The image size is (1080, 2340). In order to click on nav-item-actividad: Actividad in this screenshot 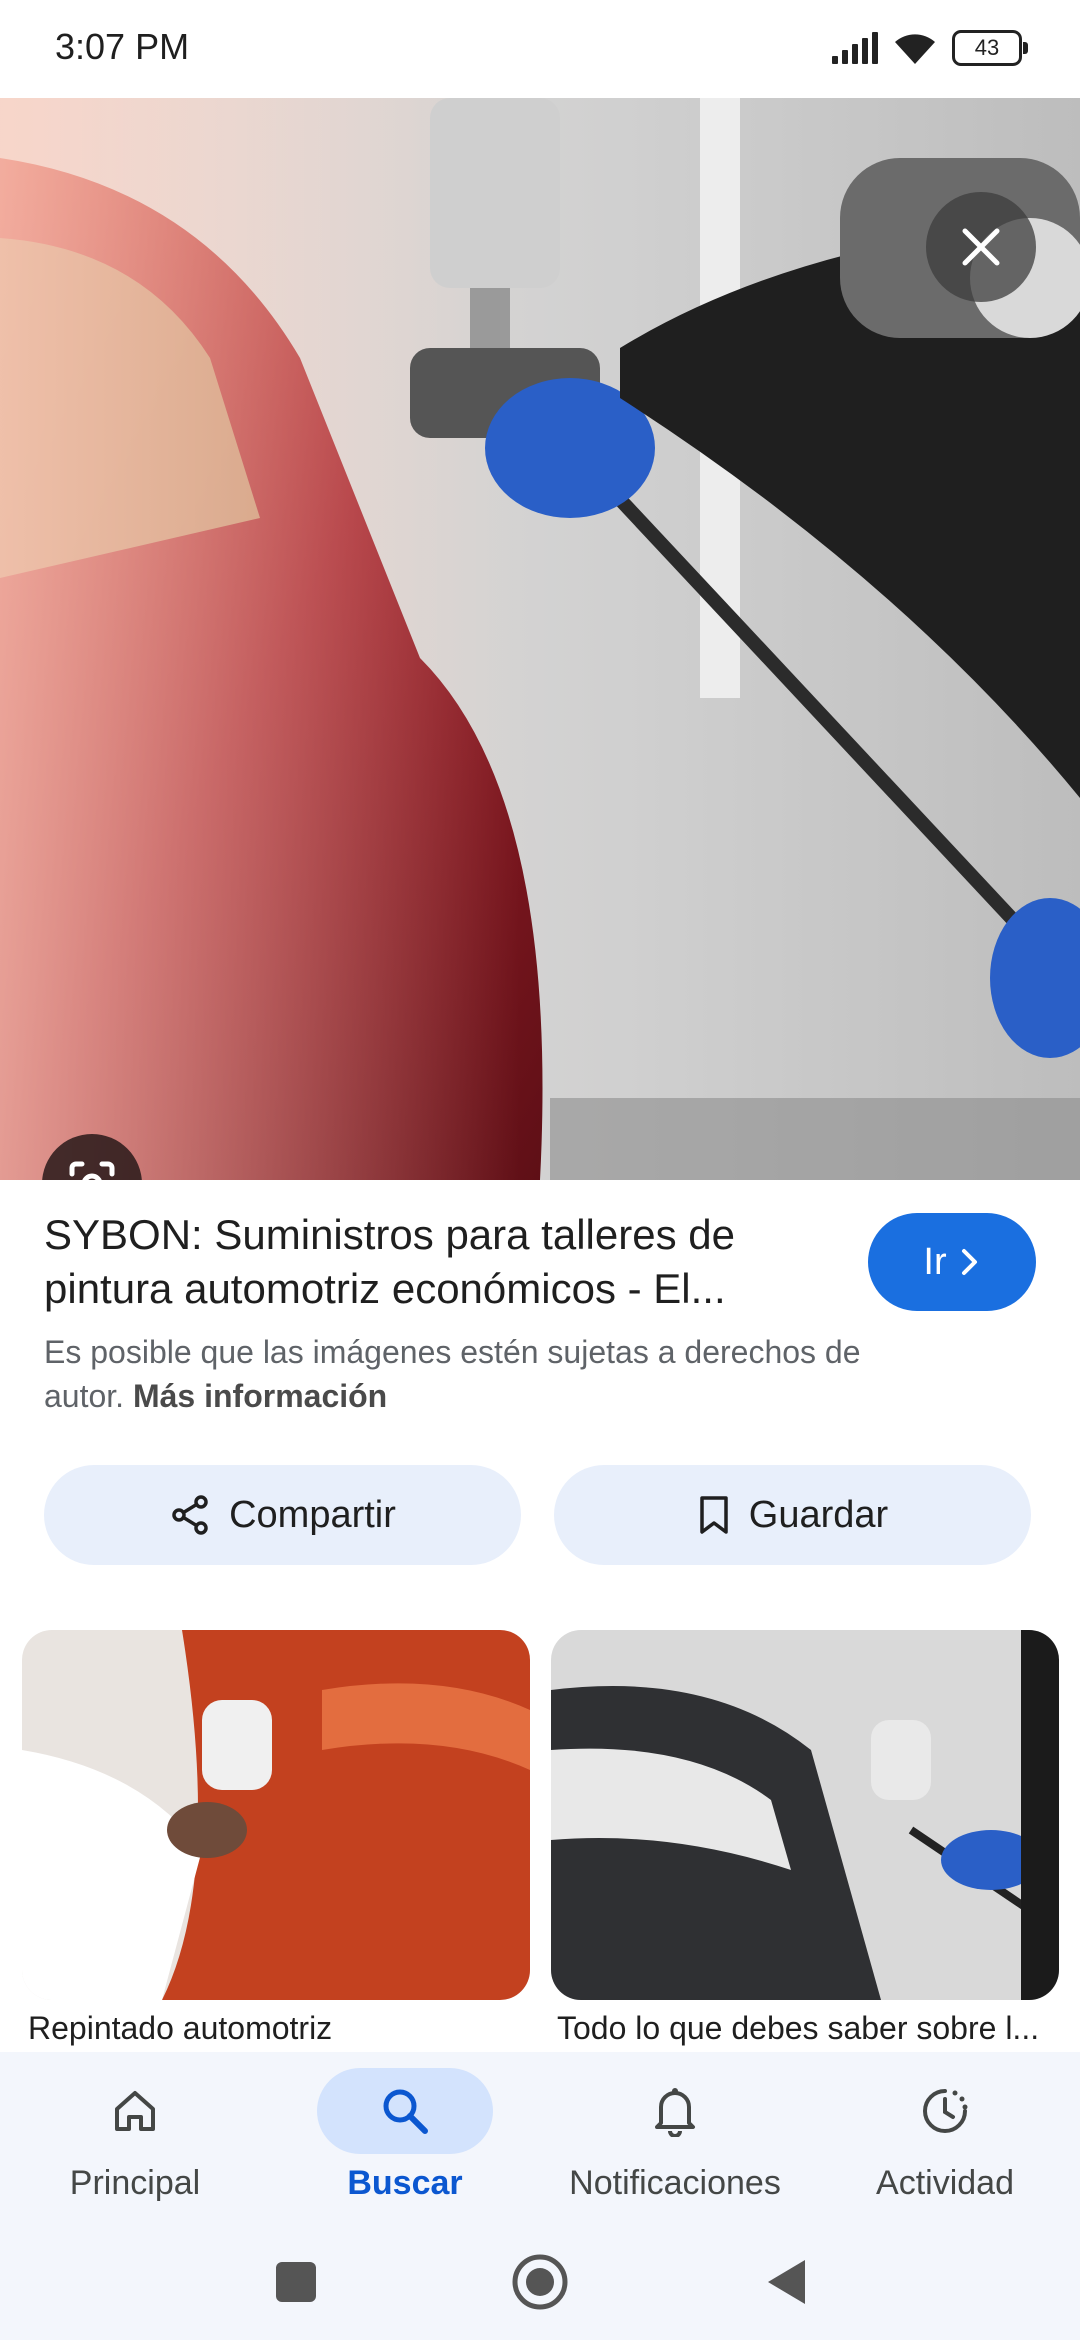, I will do `click(945, 2147)`.